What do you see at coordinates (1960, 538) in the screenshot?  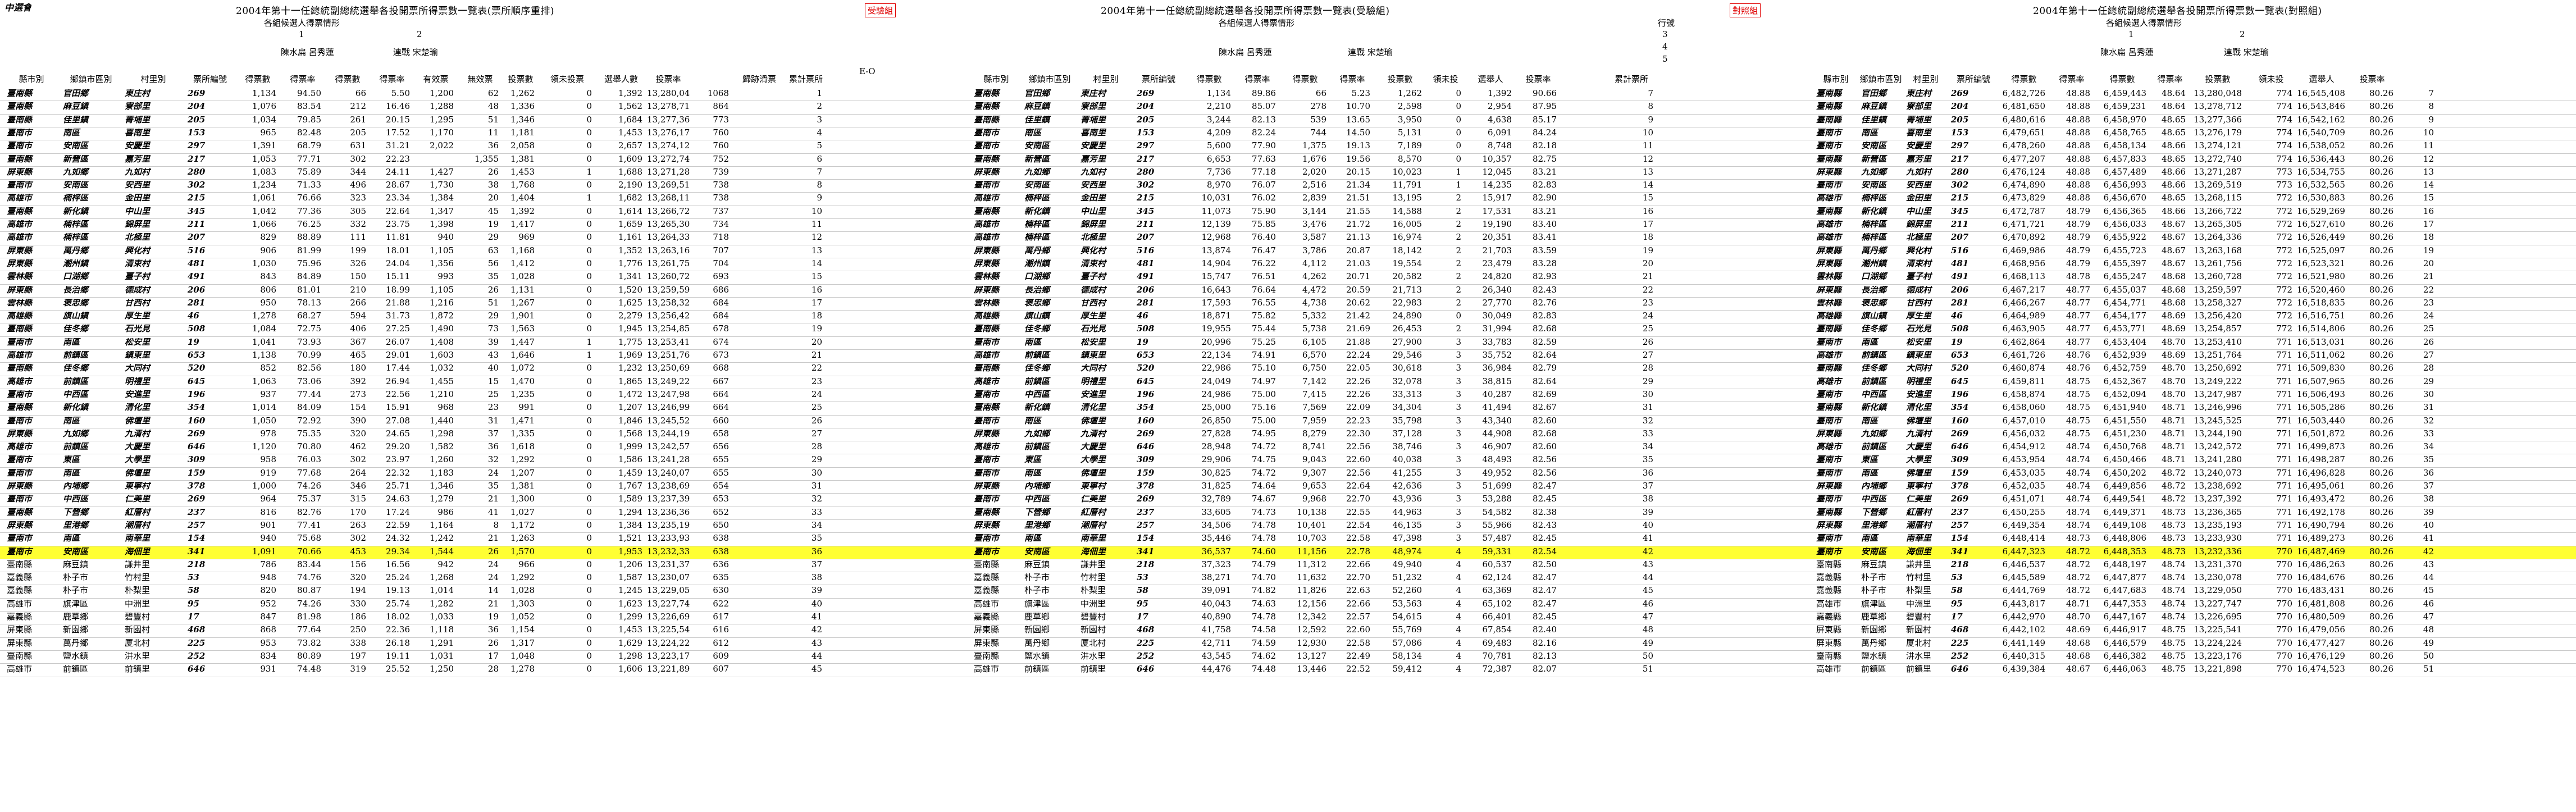 I see `cell-right-p: 154` at bounding box center [1960, 538].